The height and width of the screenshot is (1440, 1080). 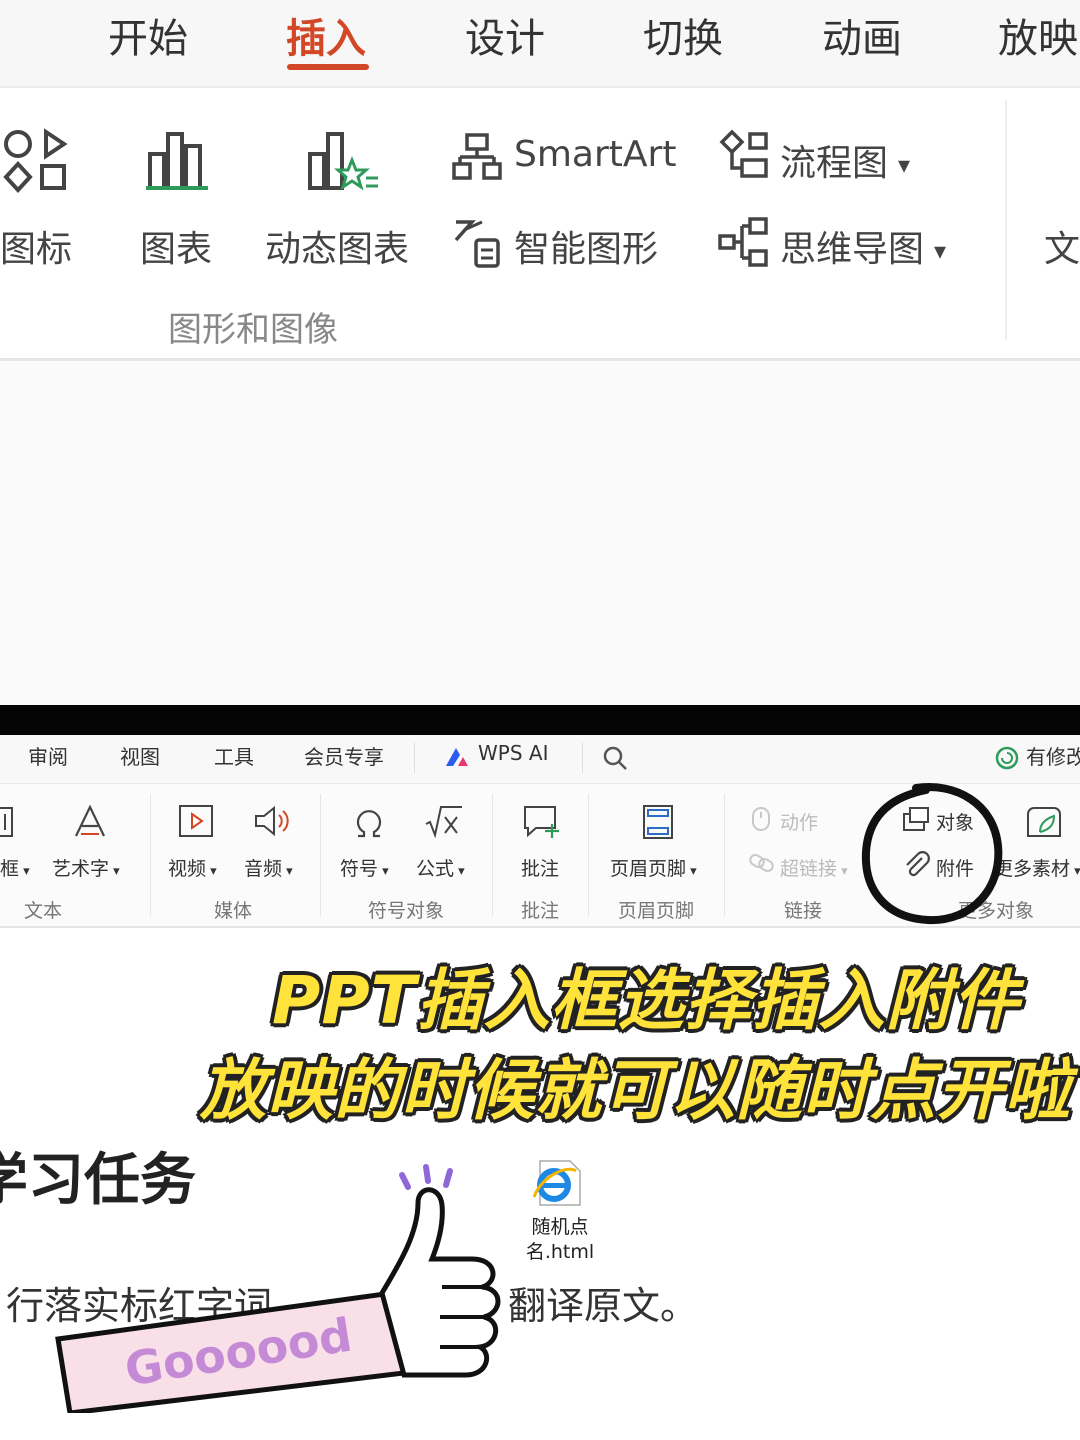 I want to click on formula-button: 公式 ▾, so click(x=440, y=867).